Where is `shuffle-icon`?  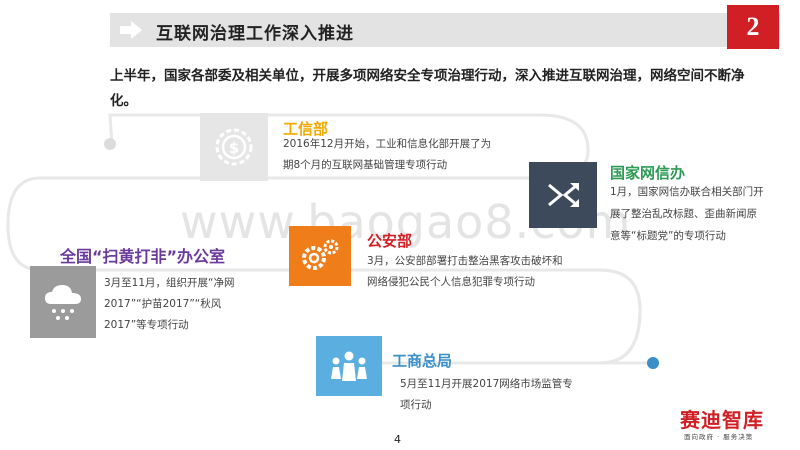
shuffle-icon is located at coordinates (563, 195).